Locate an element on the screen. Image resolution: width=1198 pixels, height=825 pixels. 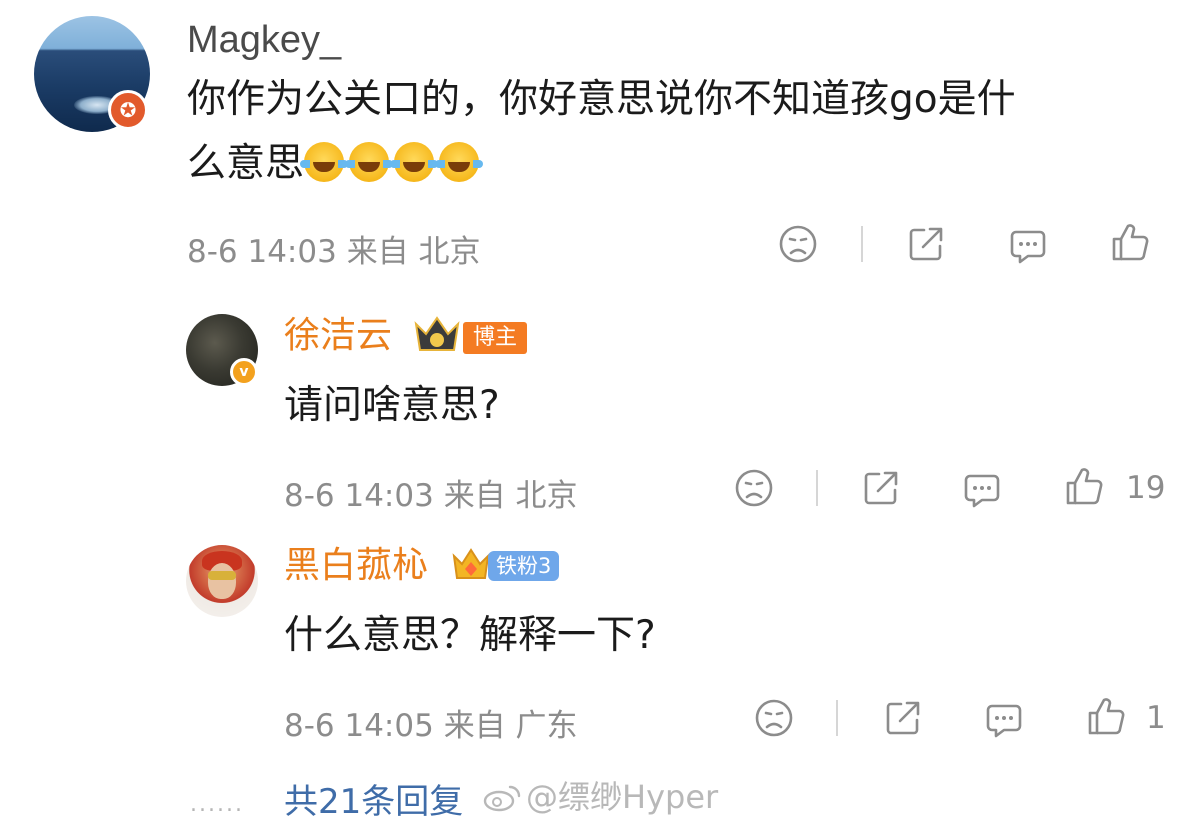
comment-meta-1: 8-6 14:03 来自 北京 is located at coordinates (334, 248).